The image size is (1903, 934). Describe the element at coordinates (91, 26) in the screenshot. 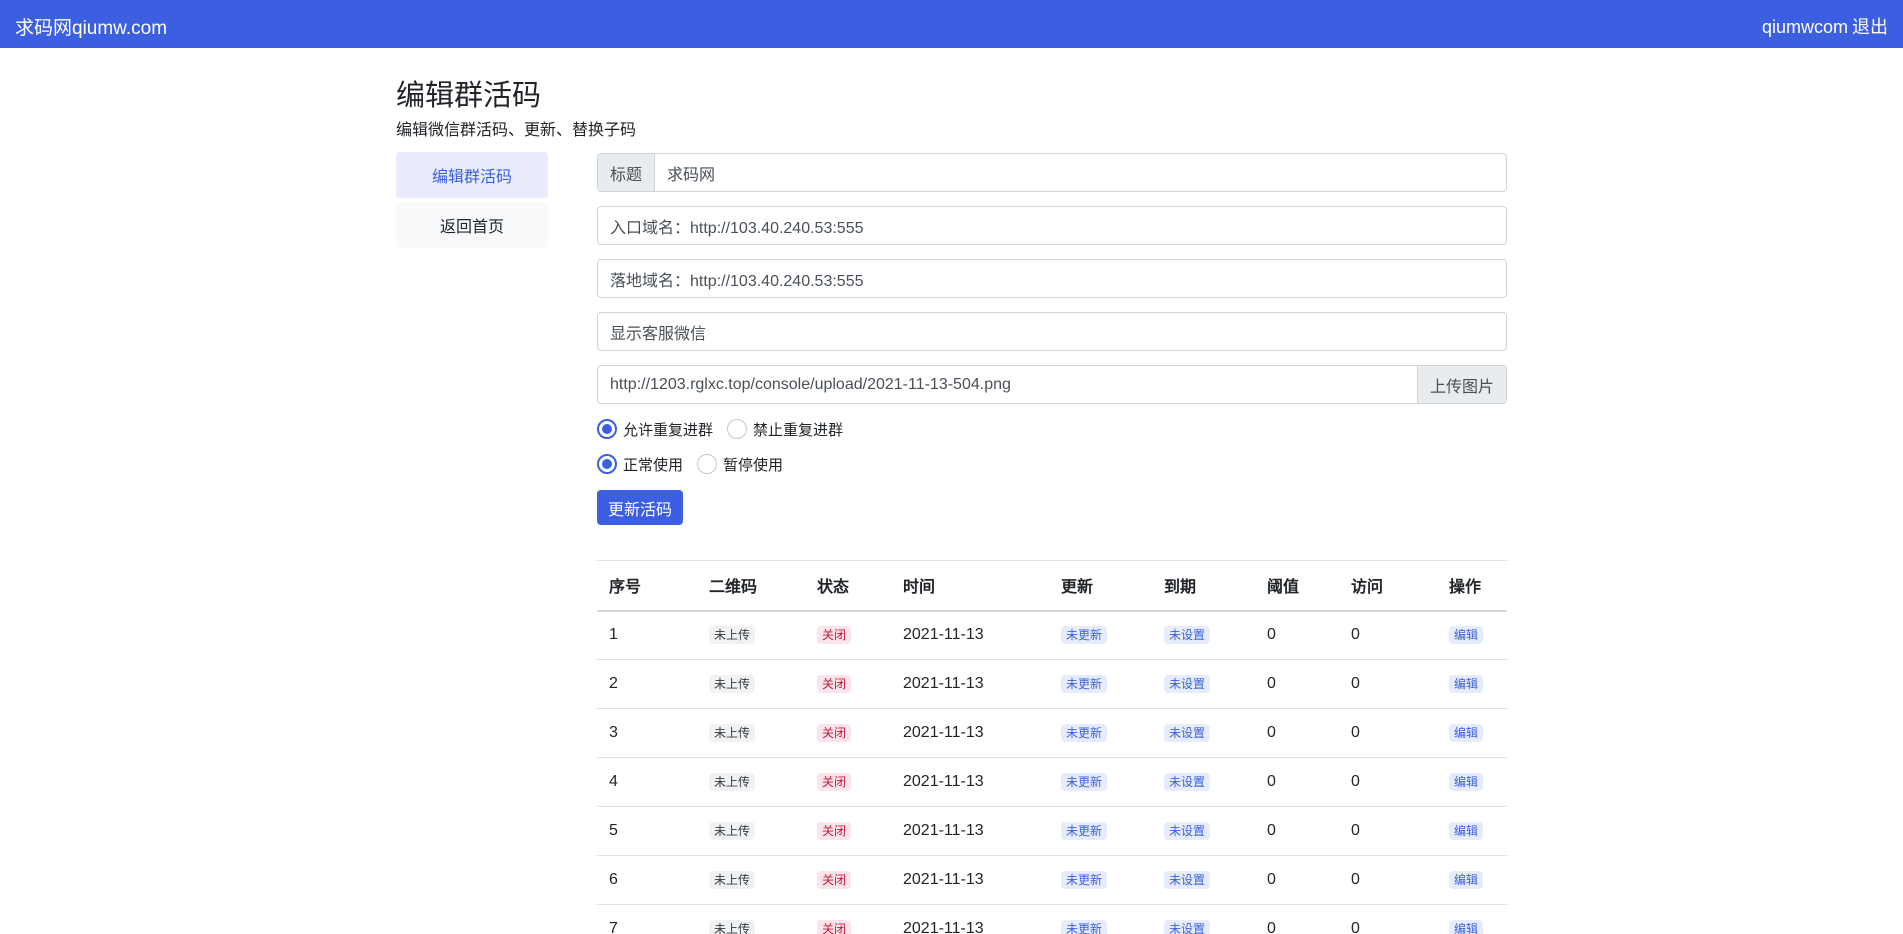

I see `brand-link: 求码网qiumw.com` at that location.